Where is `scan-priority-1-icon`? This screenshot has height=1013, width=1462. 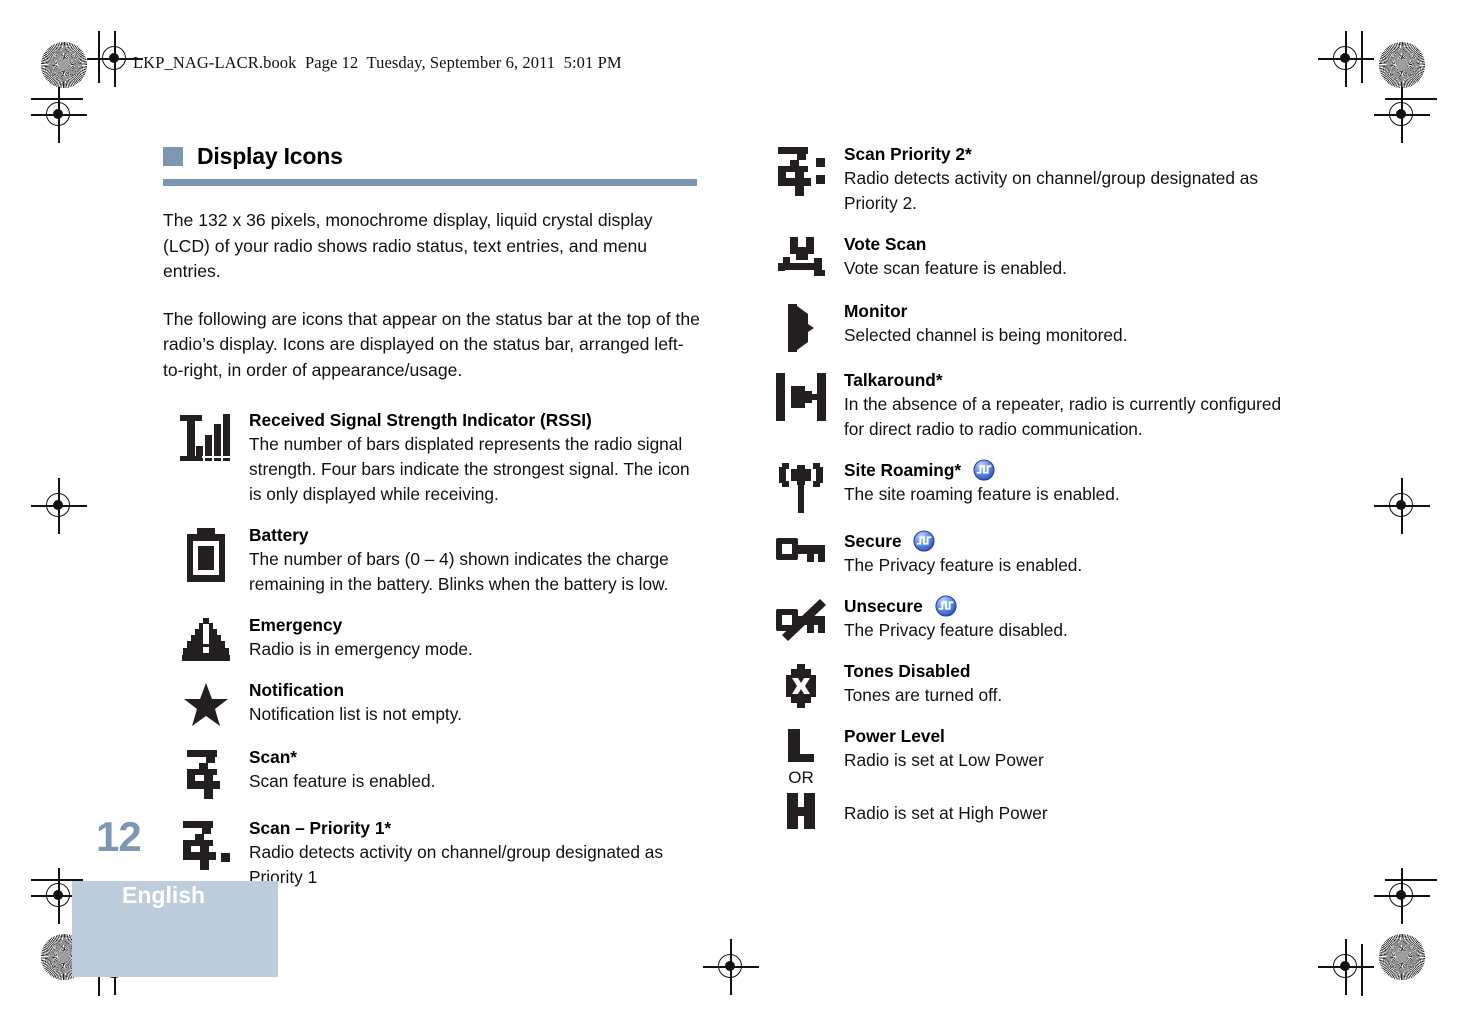
scan-priority-1-icon is located at coordinates (206, 844).